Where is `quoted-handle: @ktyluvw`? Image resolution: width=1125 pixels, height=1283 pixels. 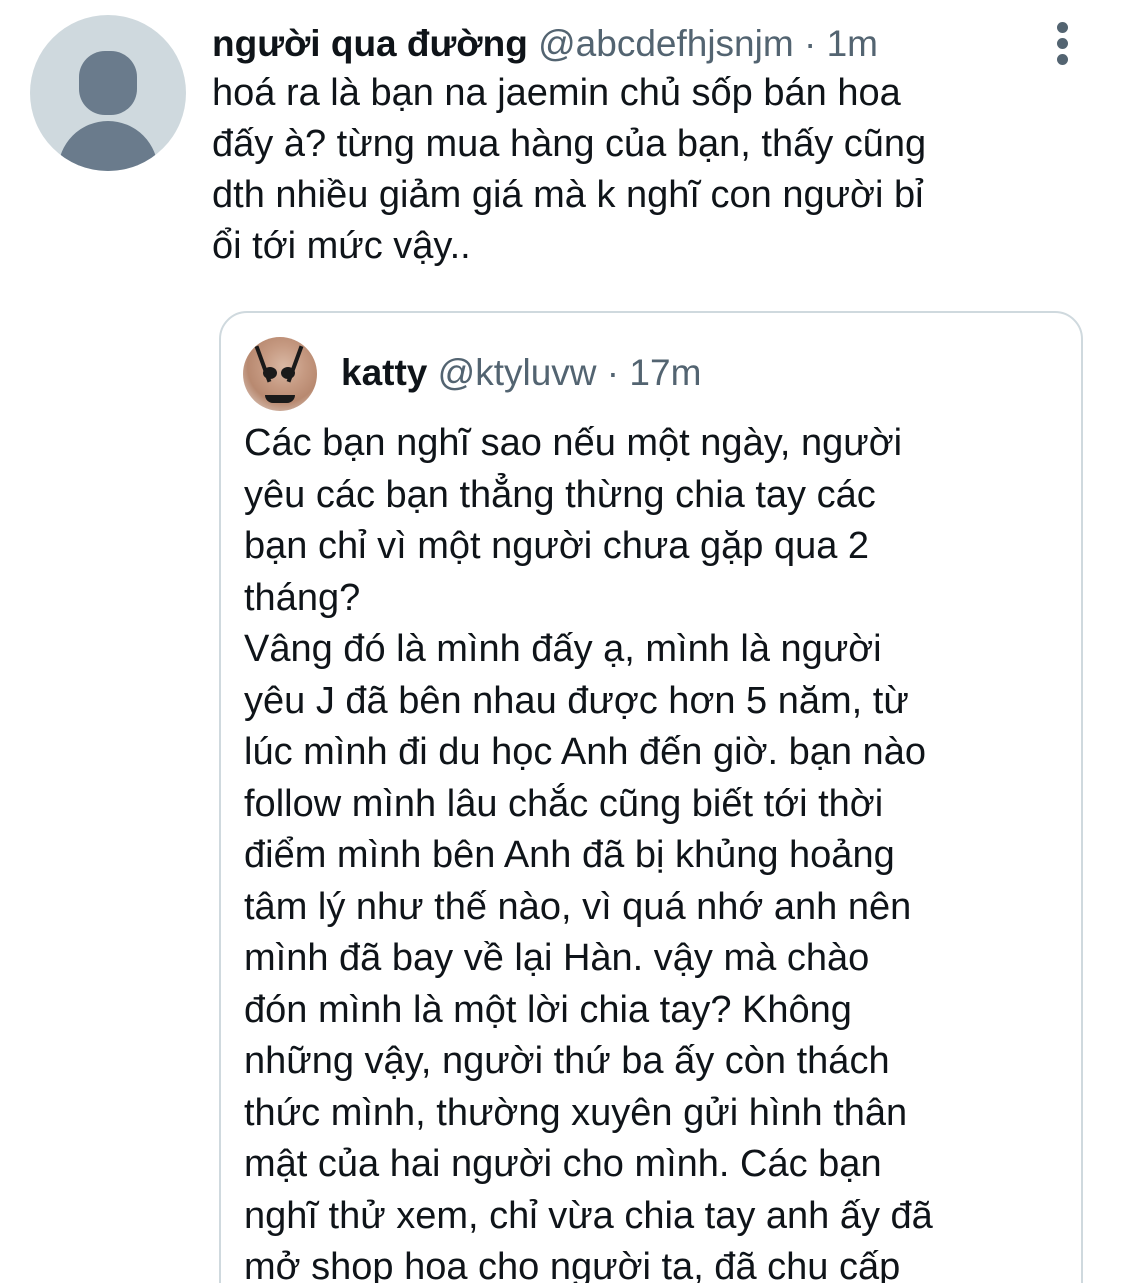
quoted-handle: @ktyluvw is located at coordinates (517, 372).